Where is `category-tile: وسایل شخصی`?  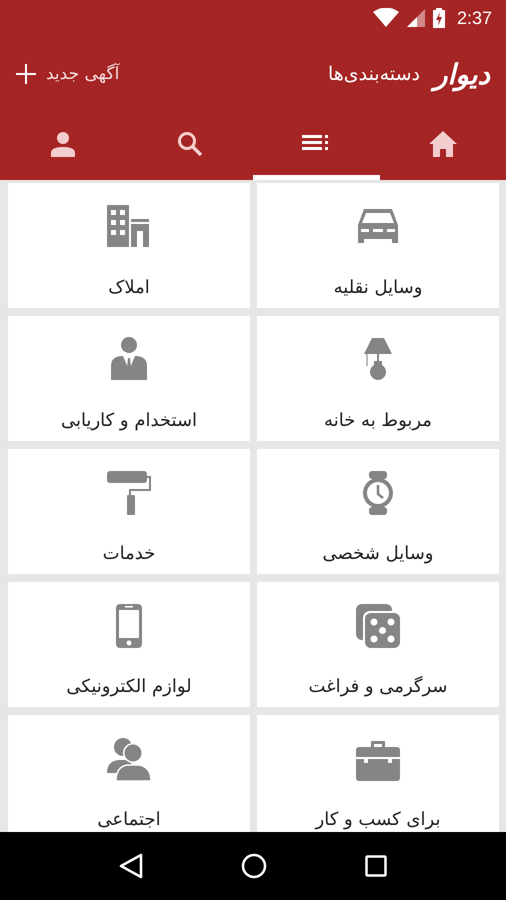
category-tile: وسایل شخصی is located at coordinates (378, 511).